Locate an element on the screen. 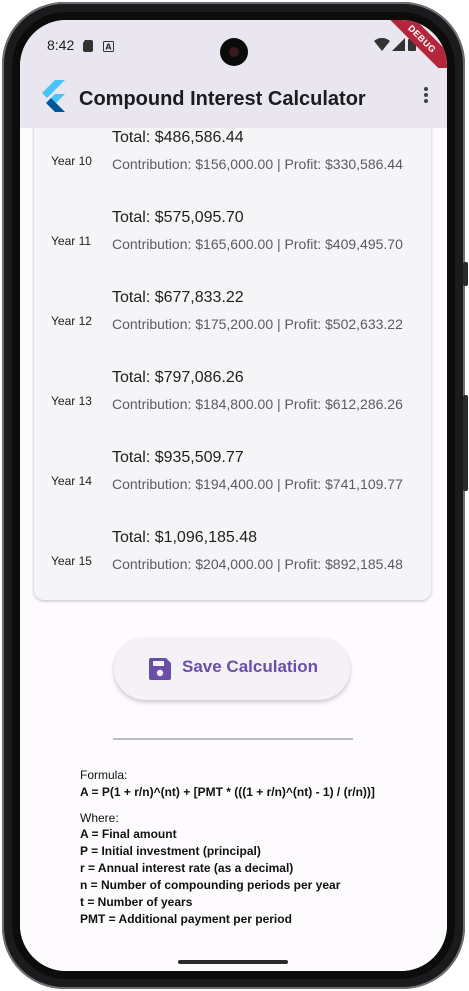  total-amount: Total: $486,586.44 is located at coordinates (178, 137).